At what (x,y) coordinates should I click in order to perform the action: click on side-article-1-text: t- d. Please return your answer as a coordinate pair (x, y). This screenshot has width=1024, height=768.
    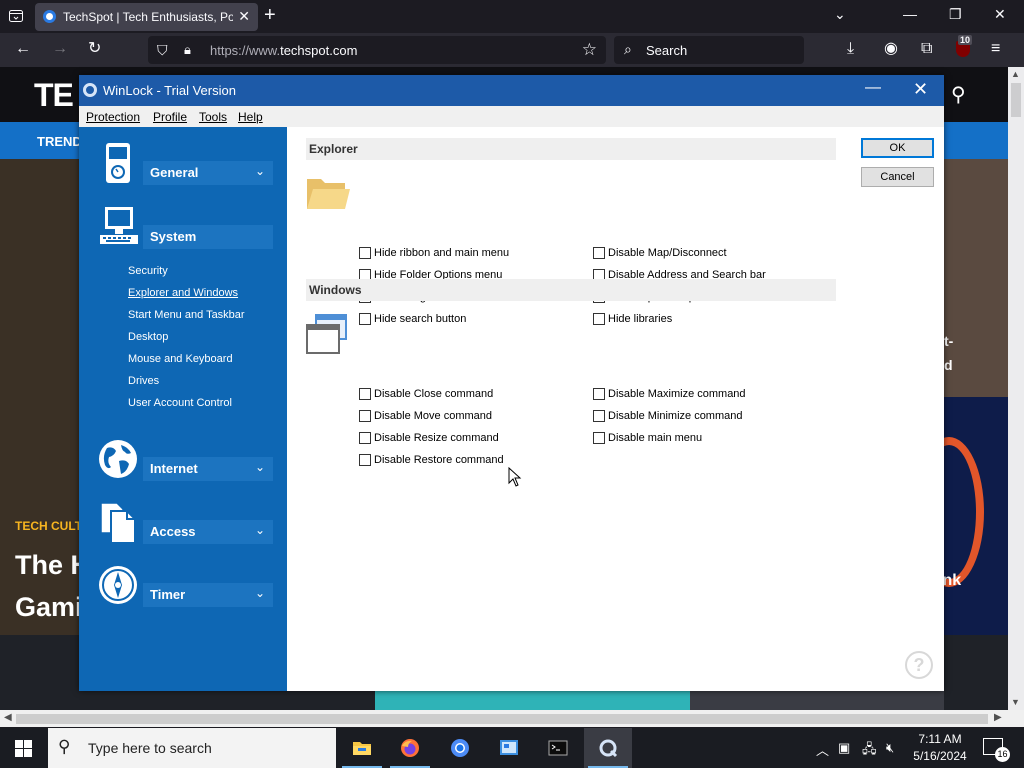
    Looking at the image, I should click on (949, 353).